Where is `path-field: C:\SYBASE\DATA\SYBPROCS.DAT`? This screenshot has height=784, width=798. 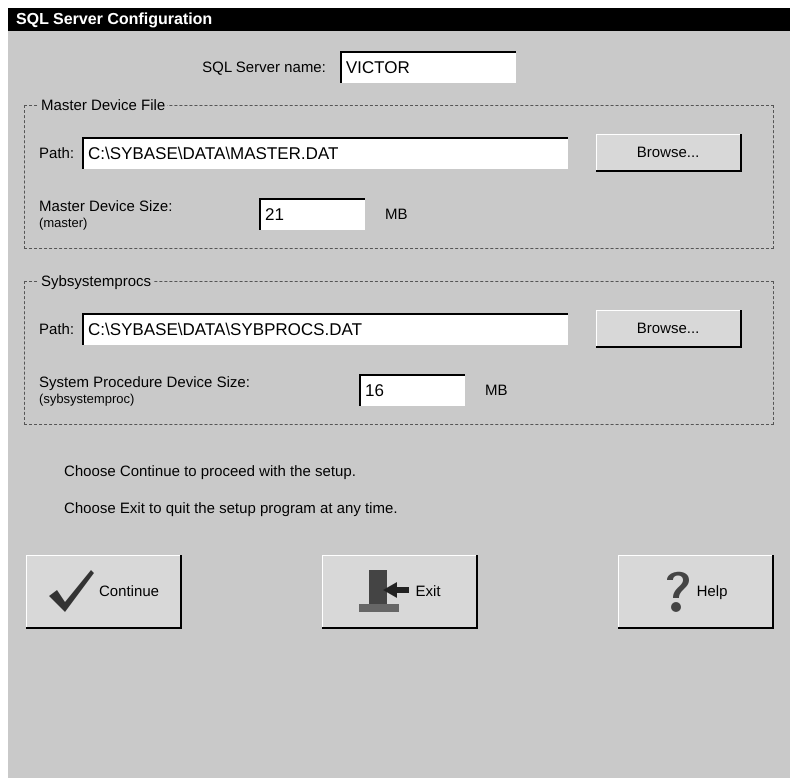
path-field: C:\SYBASE\DATA\SYBPROCS.DAT is located at coordinates (325, 329).